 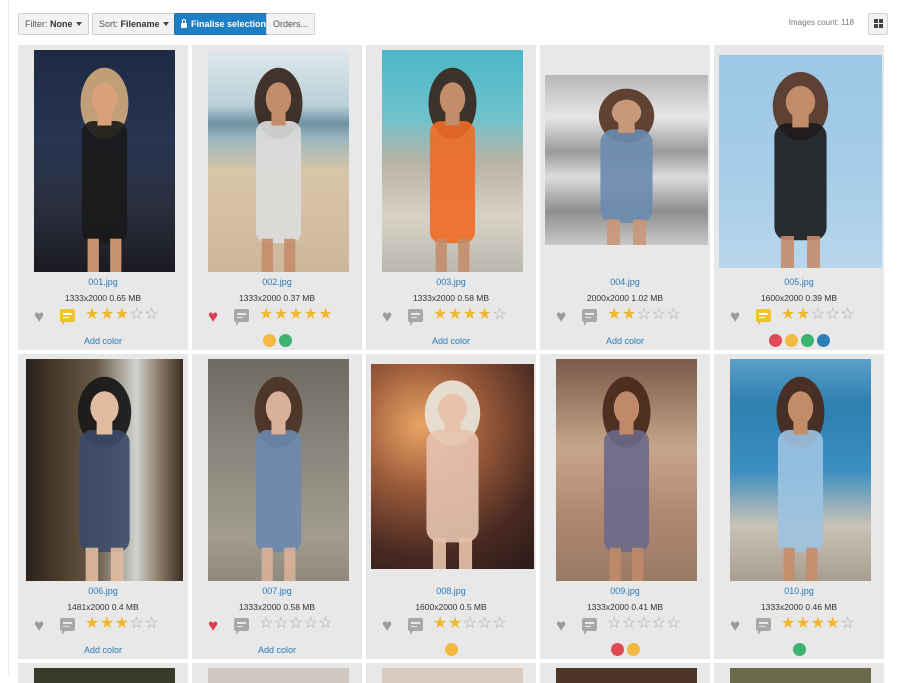 I want to click on image-card: 006.jpg 1481x2000 0.4 MB ♥ ★★★☆☆ Add color, so click(x=103, y=506).